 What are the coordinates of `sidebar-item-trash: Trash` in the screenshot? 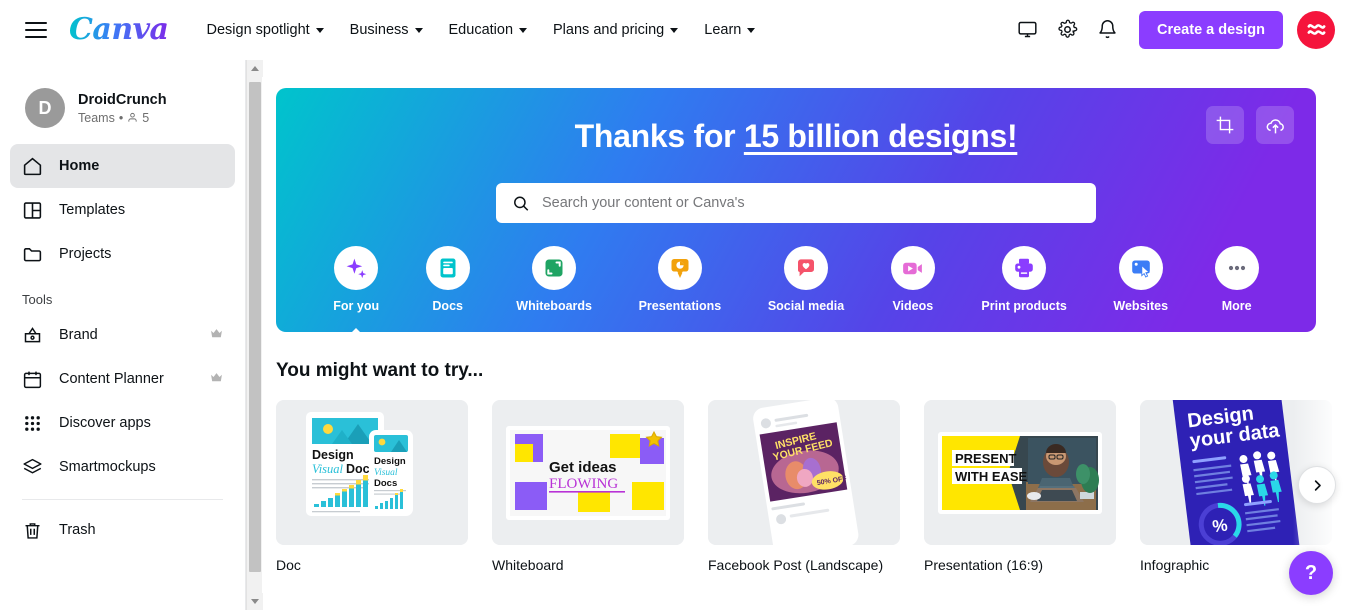 It's located at (122, 530).